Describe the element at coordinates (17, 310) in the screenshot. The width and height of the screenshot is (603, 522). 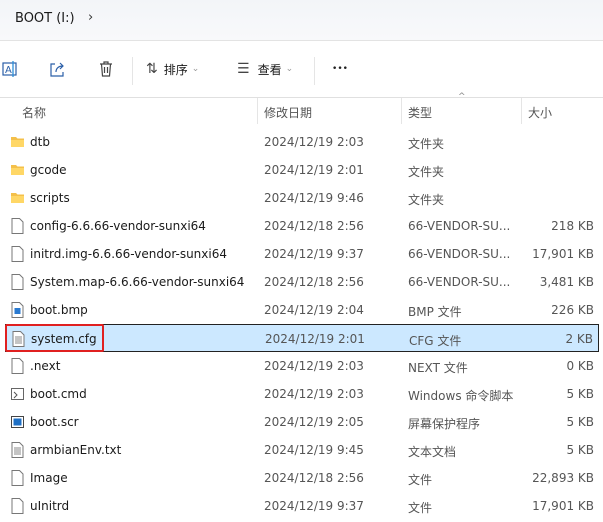
I see `image-icon` at that location.